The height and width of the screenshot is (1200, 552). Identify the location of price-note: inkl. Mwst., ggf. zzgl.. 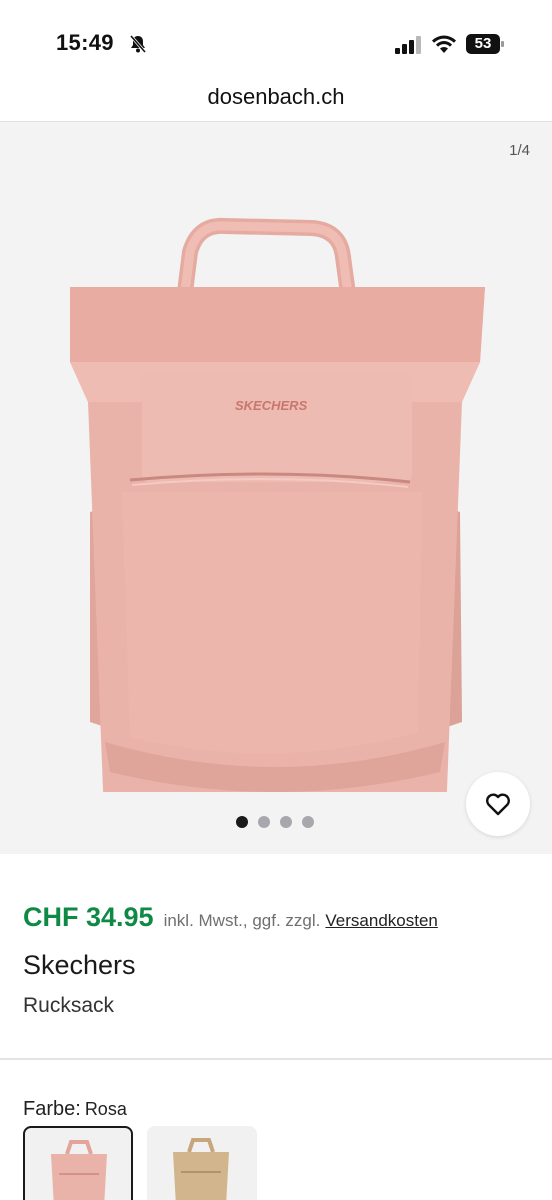
(242, 920).